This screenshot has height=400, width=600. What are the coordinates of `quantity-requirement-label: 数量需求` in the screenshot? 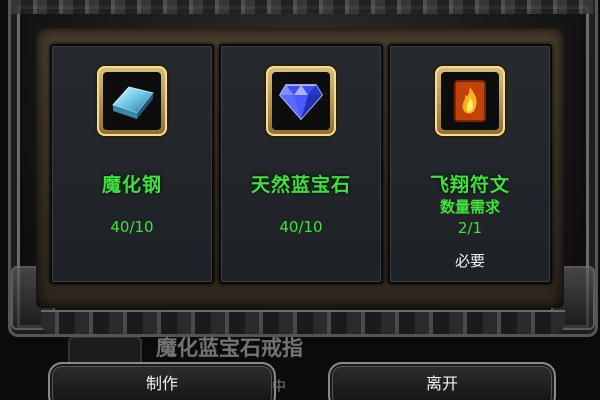 It's located at (469, 207).